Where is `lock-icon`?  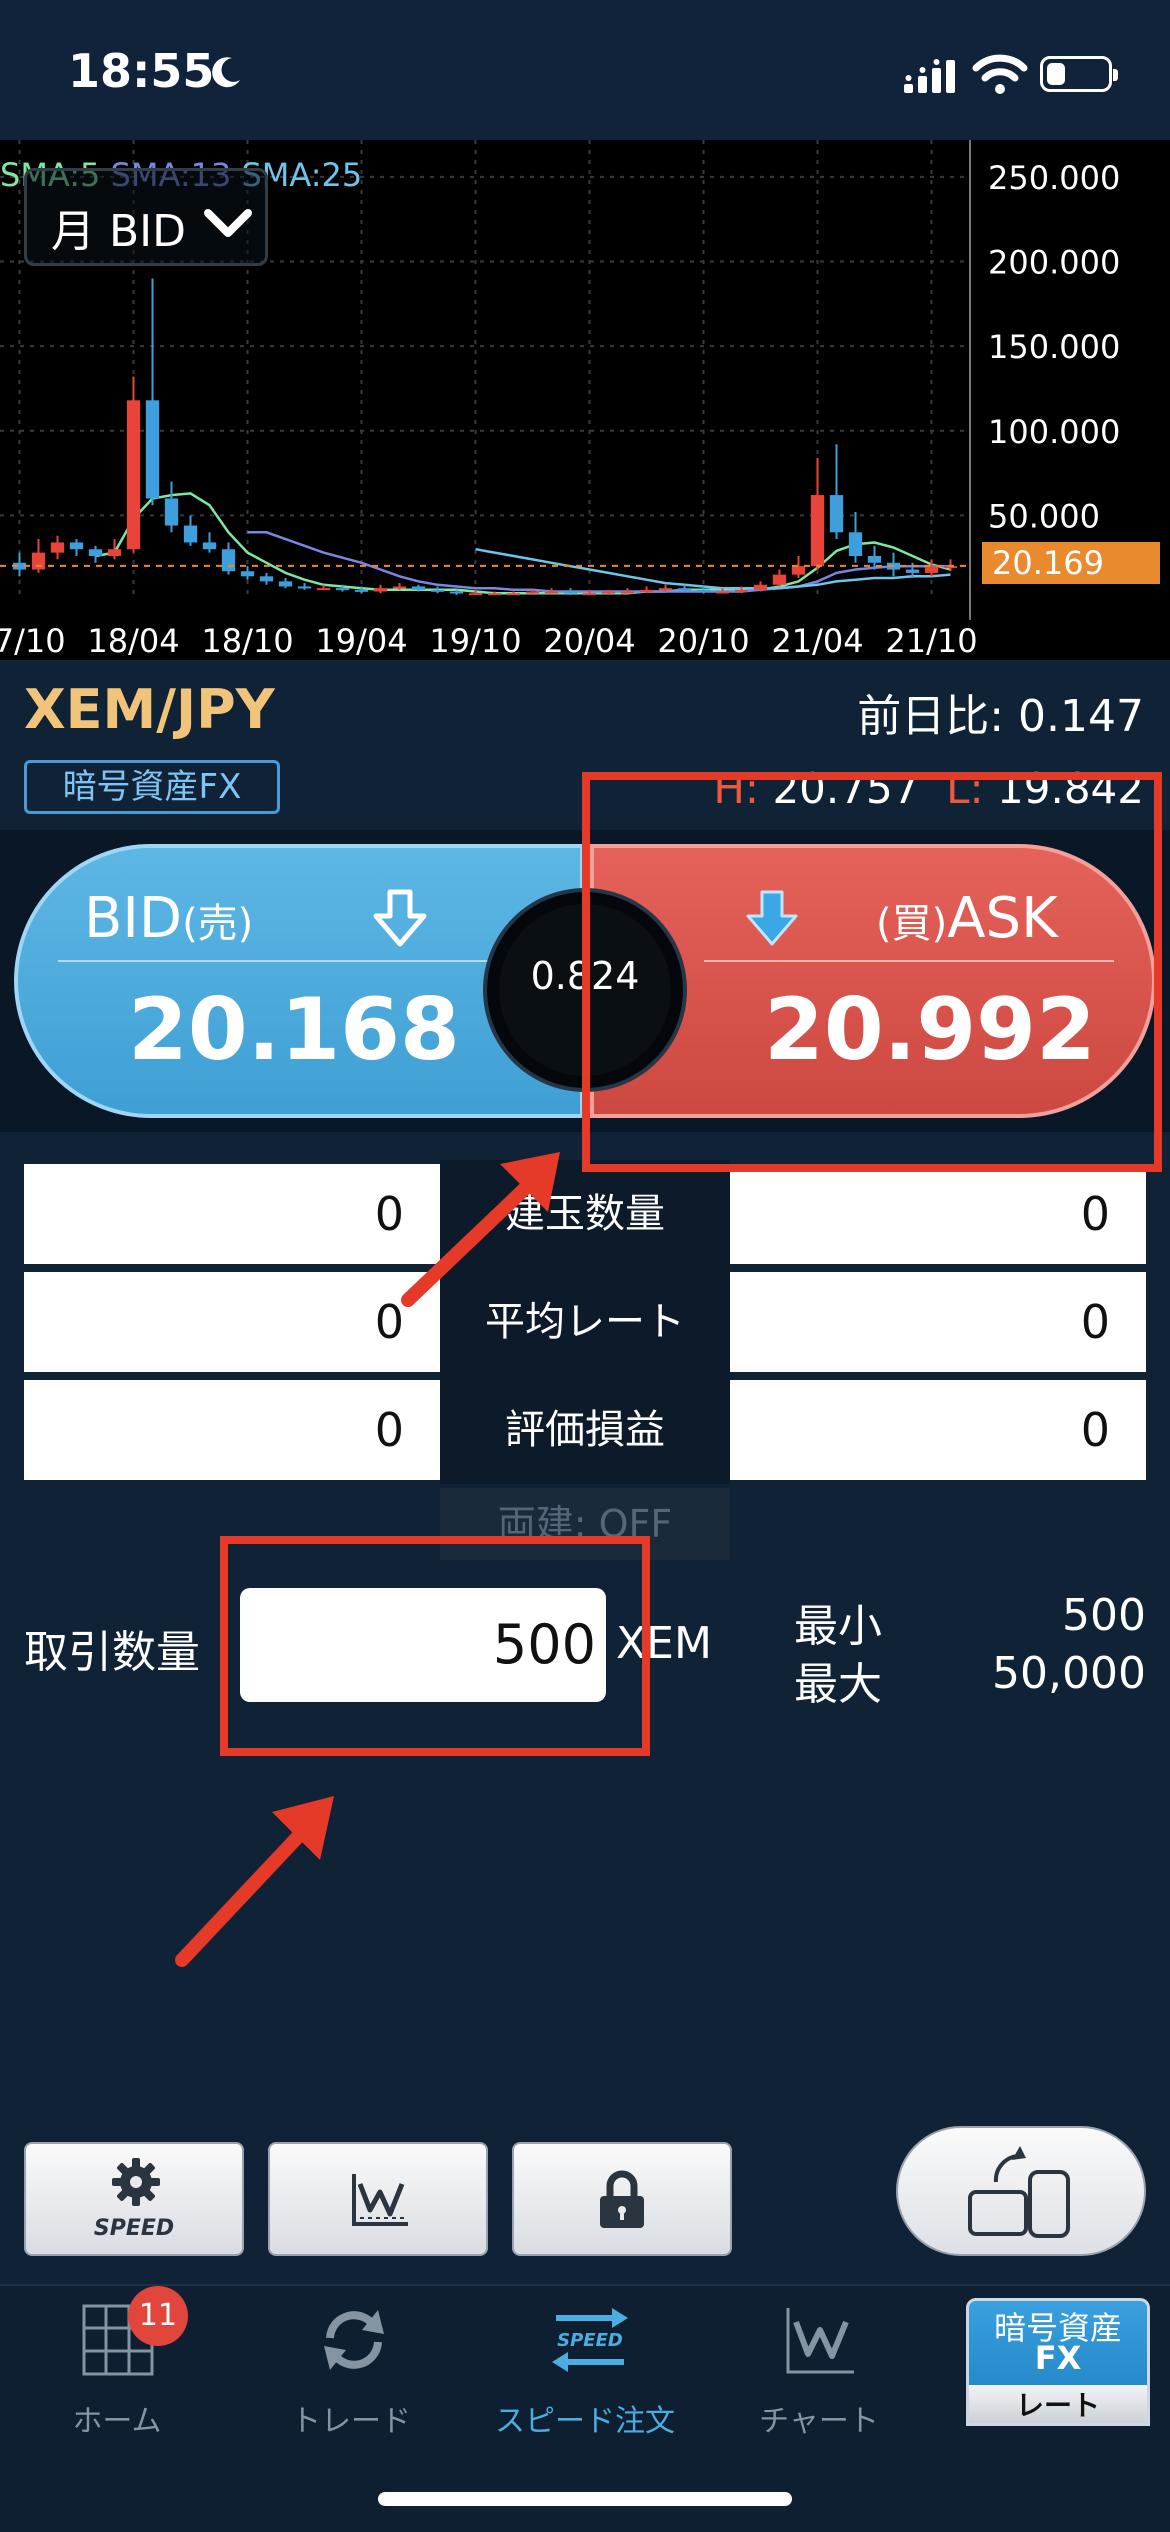 lock-icon is located at coordinates (622, 2199).